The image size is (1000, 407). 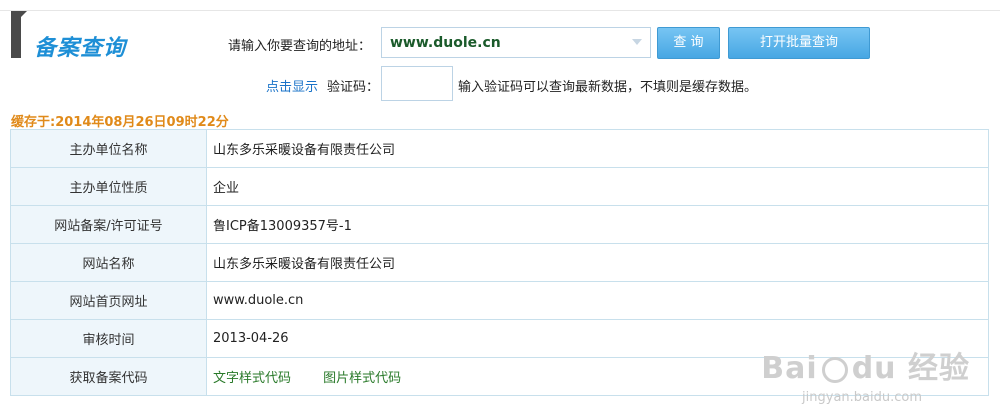 I want to click on table-row: 网站名称 山东多乐采暖设备有限责任公司, so click(x=499, y=262).